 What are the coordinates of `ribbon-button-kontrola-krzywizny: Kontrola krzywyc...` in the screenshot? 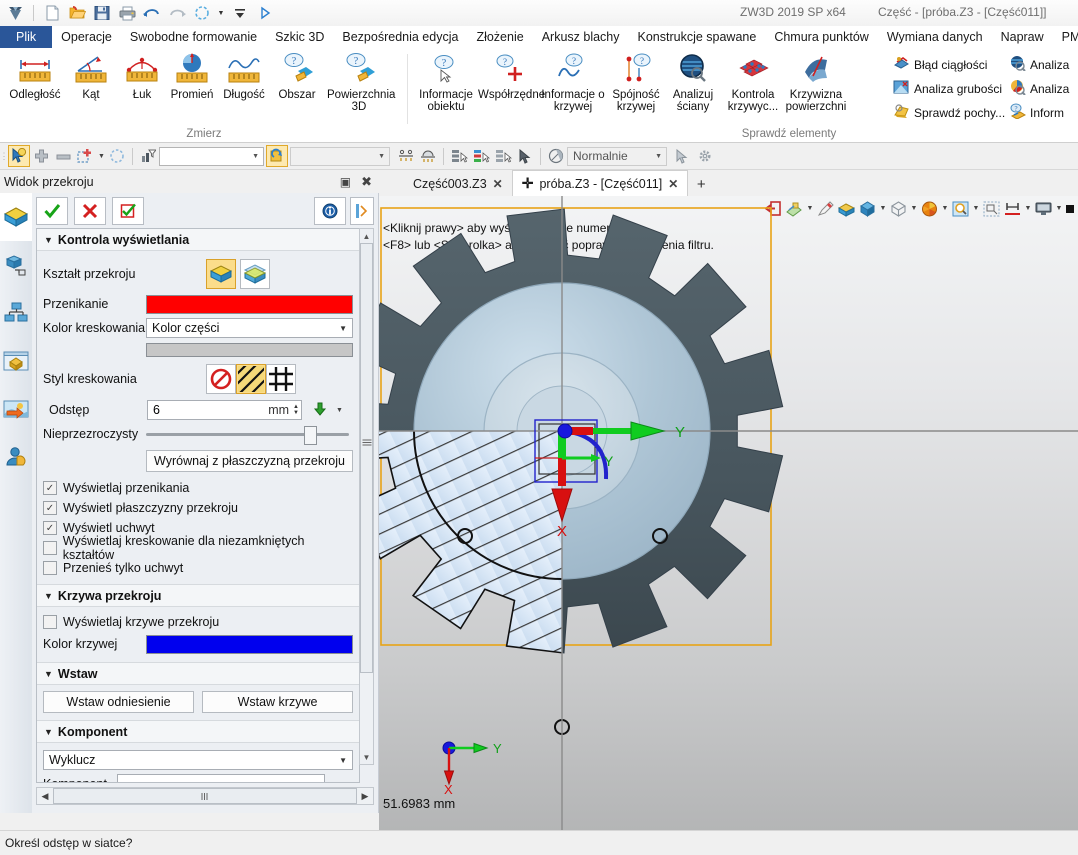 It's located at (753, 88).